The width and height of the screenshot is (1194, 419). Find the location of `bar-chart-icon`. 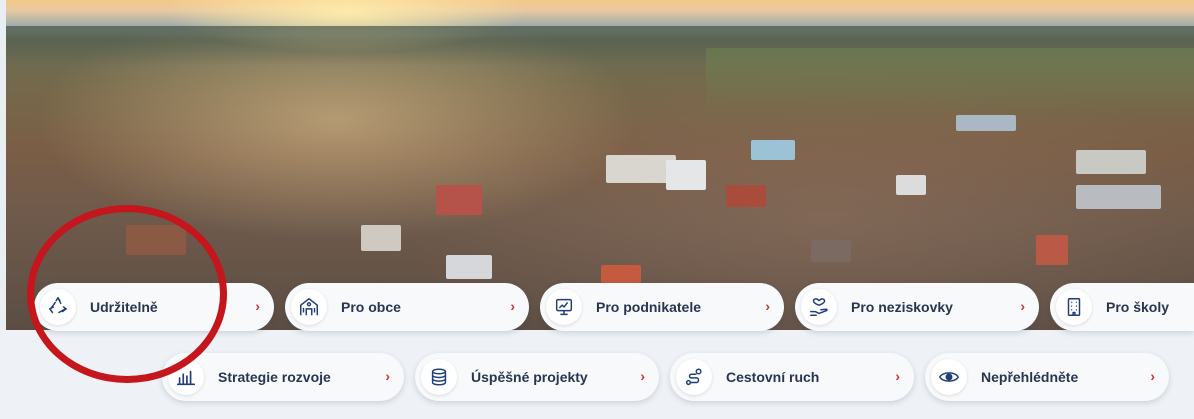

bar-chart-icon is located at coordinates (186, 377).